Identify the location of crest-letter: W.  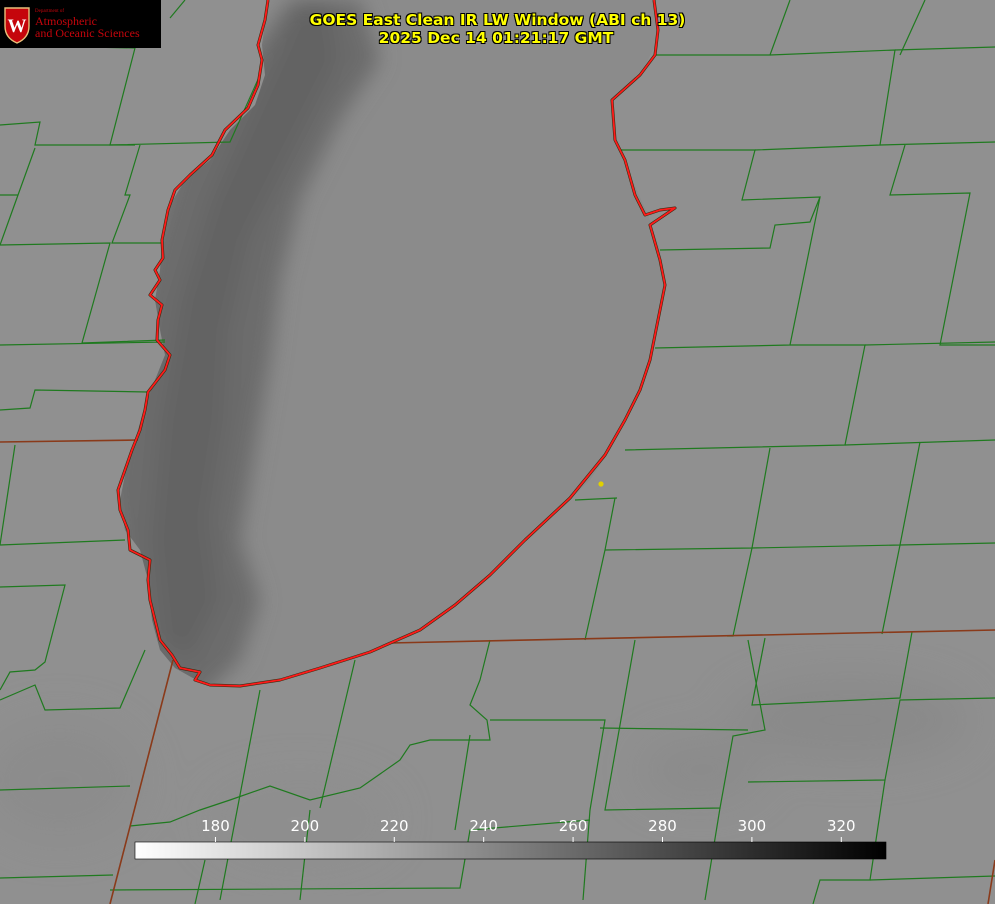
(17, 26).